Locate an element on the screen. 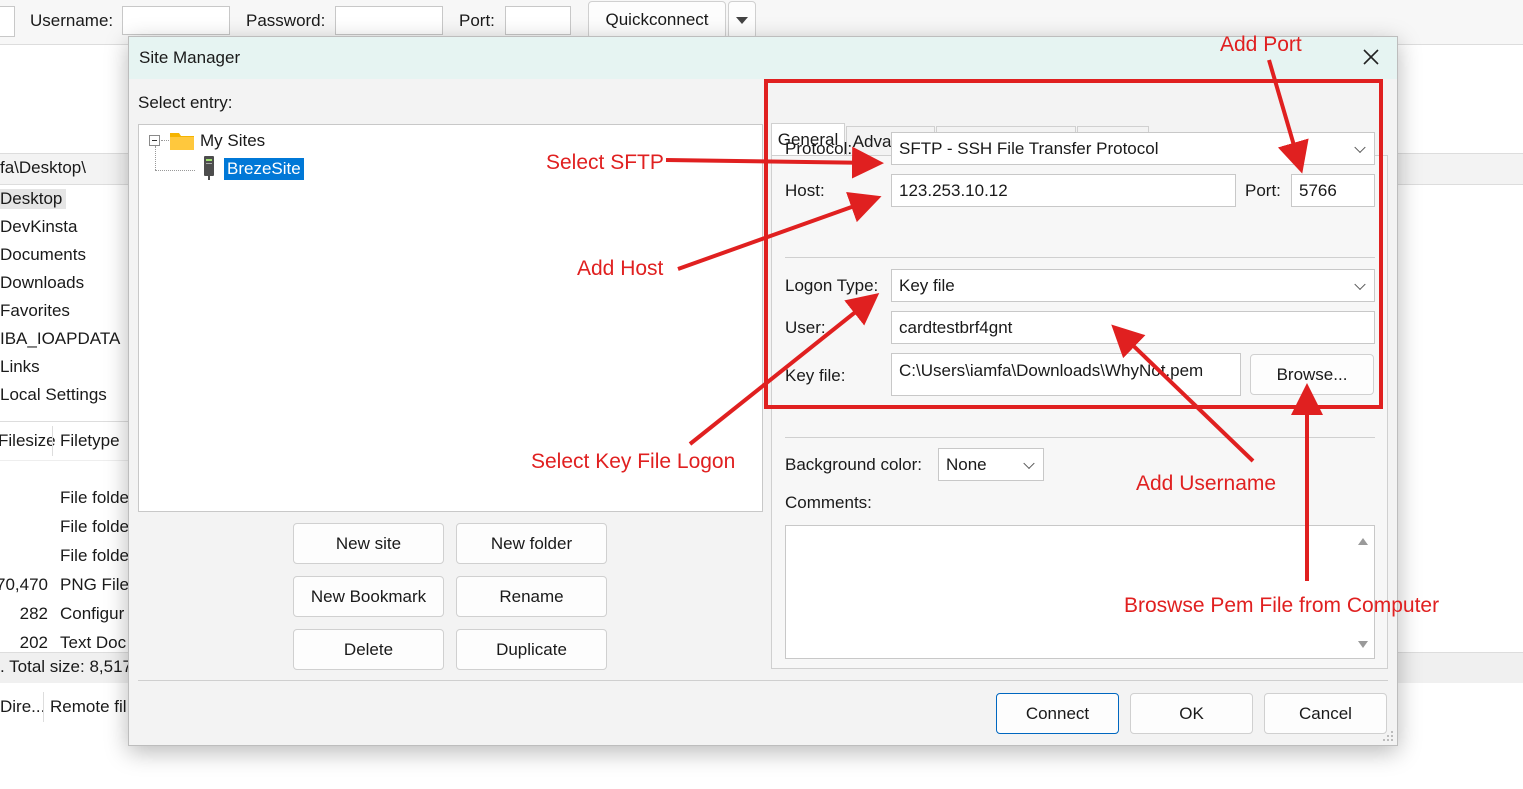  arrow-sftp is located at coordinates (774, 162).